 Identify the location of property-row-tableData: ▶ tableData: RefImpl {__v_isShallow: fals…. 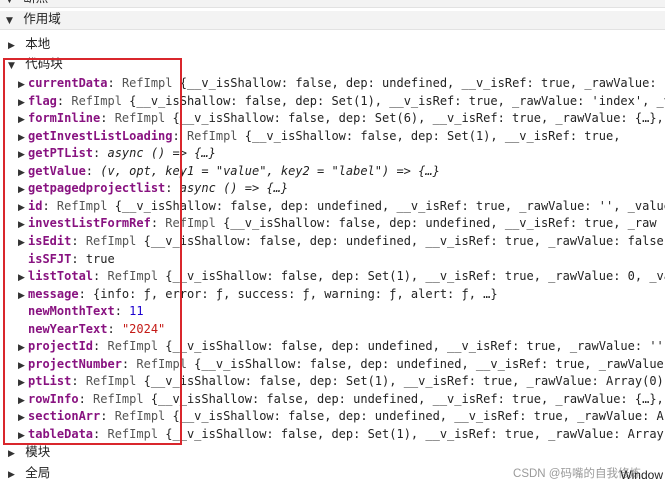
(332, 435).